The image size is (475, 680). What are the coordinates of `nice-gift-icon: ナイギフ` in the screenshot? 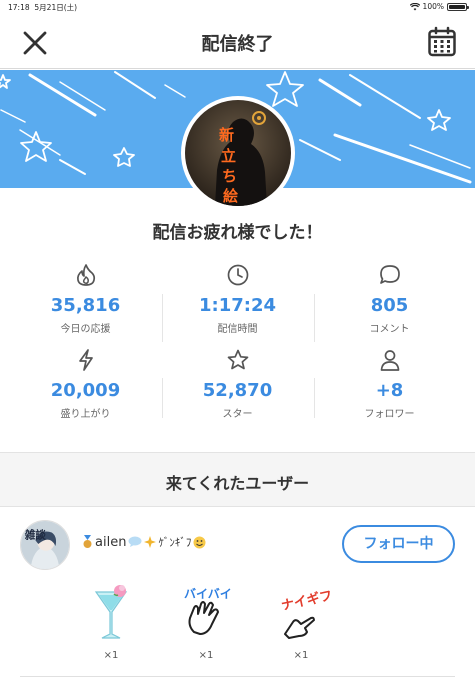 It's located at (307, 613).